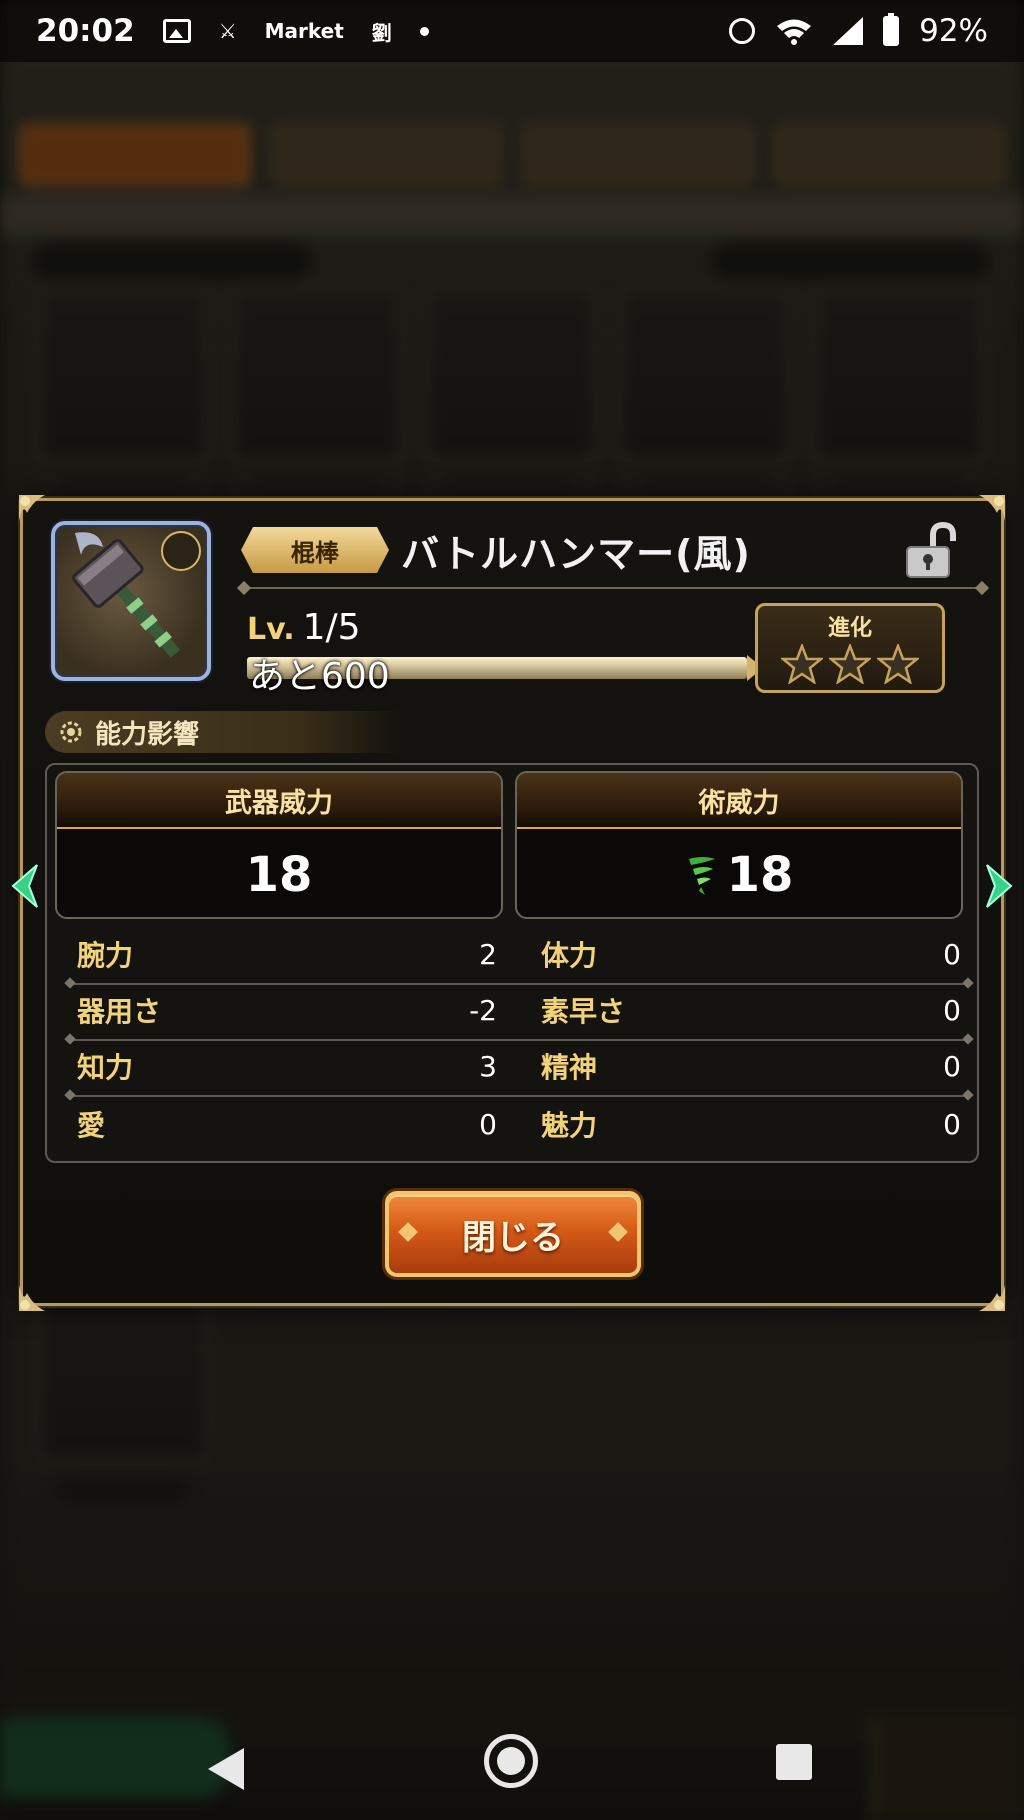 The image size is (1024, 1820). I want to click on next-arrow-icon, so click(999, 886).